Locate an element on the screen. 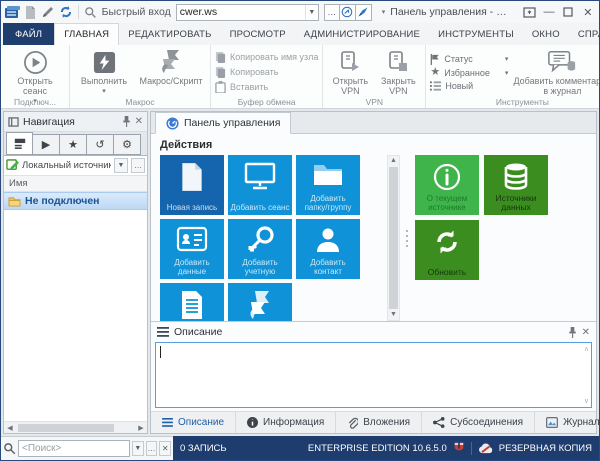 This screenshot has height=461, width=600. edit-icon is located at coordinates (47, 12).